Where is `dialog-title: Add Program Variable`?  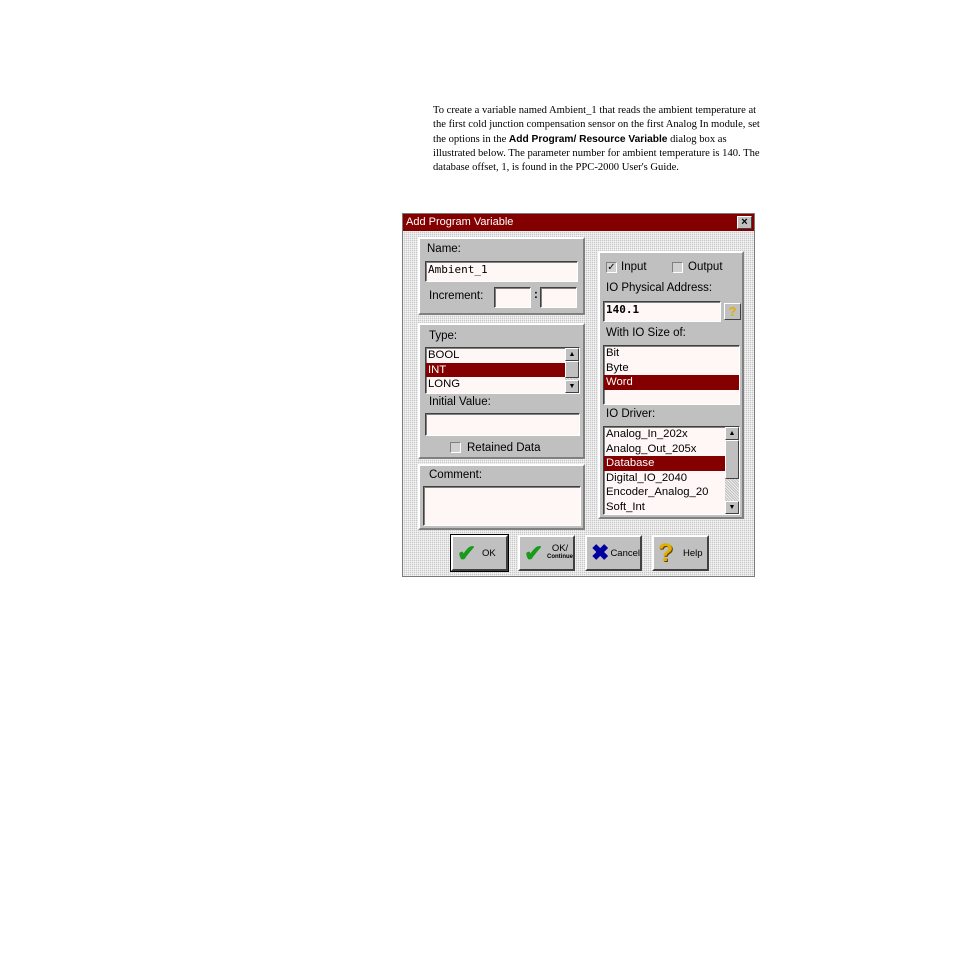
dialog-title: Add Program Variable is located at coordinates (460, 222).